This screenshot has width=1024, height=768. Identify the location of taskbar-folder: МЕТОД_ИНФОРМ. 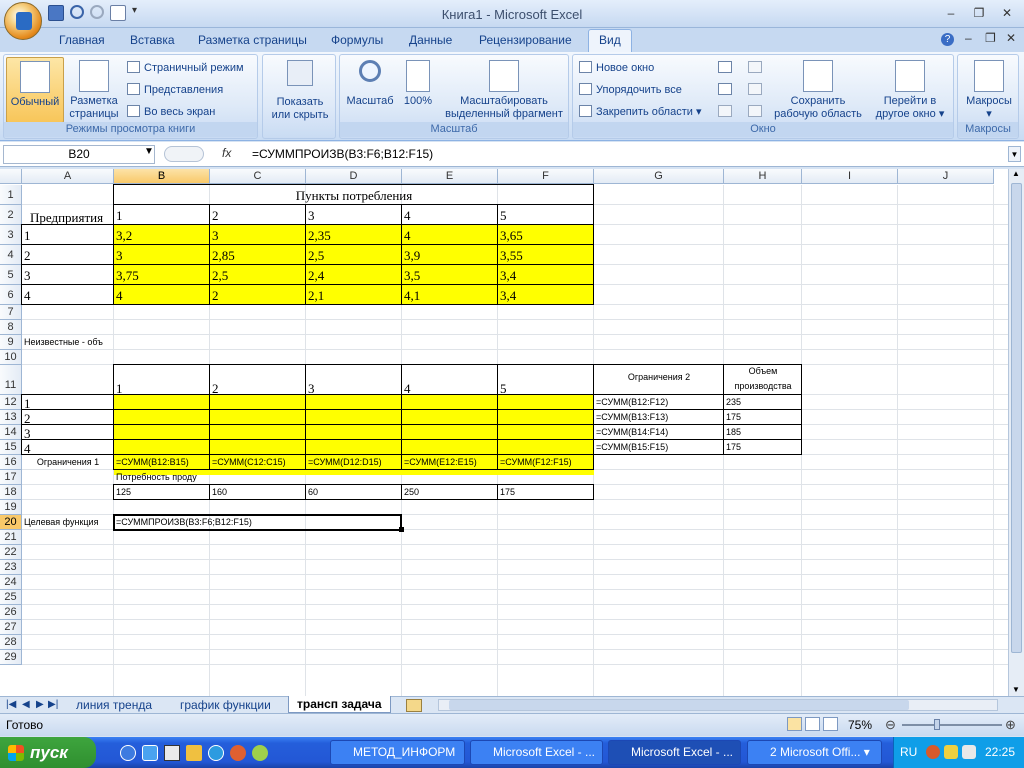
(397, 752).